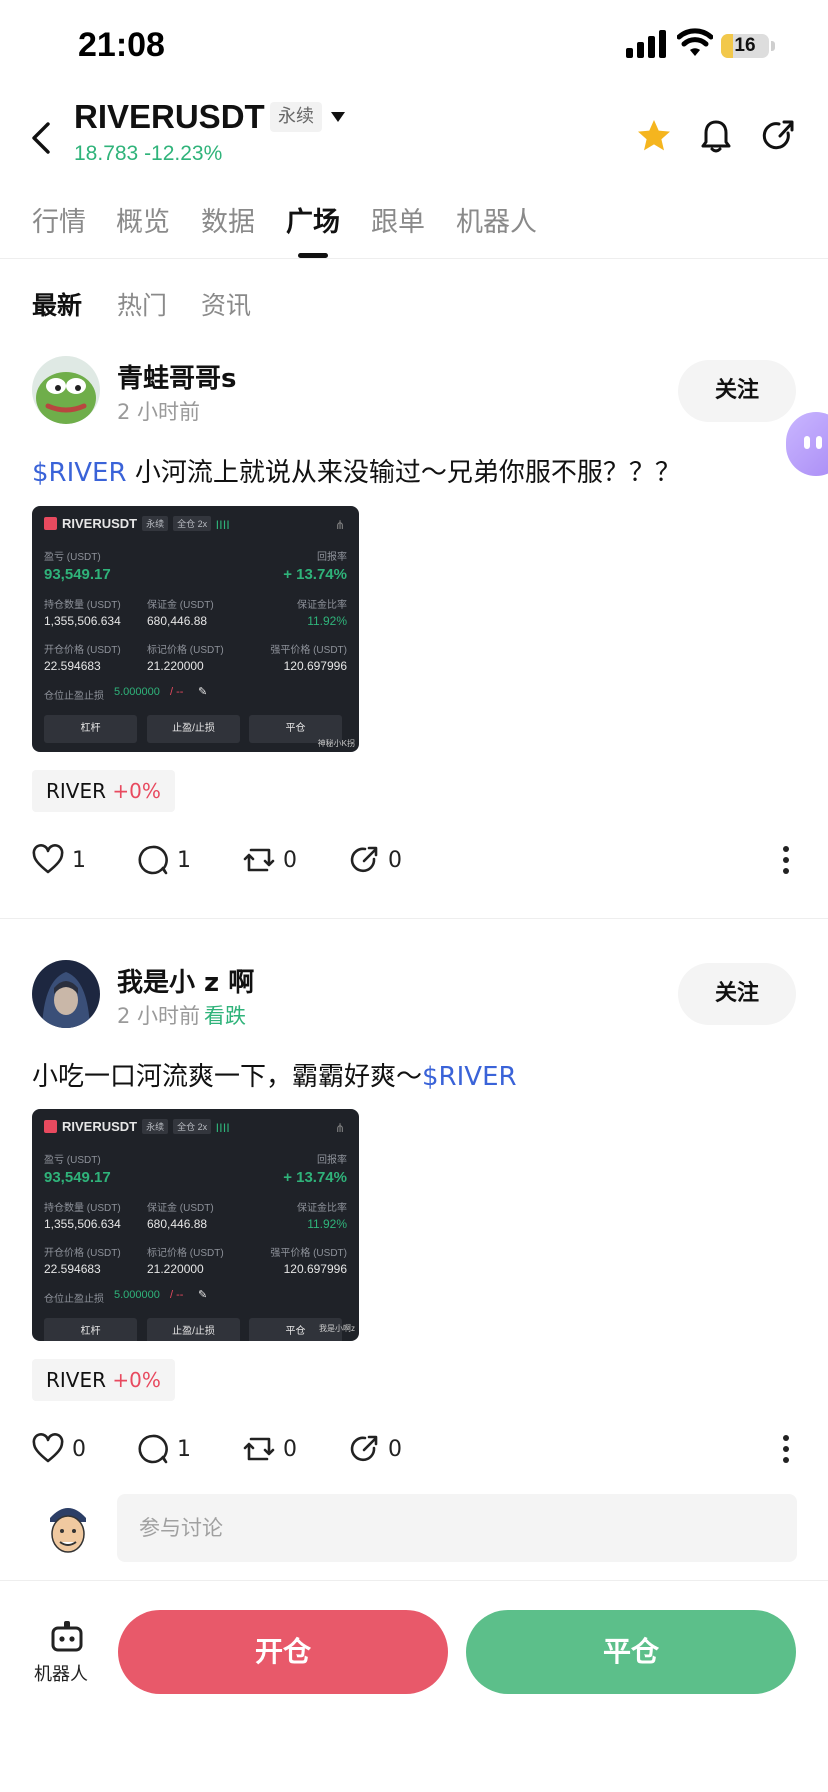 The height and width of the screenshot is (1792, 828). Describe the element at coordinates (82, 650) in the screenshot. I see `entry-label: 开仓价格 (USDT)` at that location.